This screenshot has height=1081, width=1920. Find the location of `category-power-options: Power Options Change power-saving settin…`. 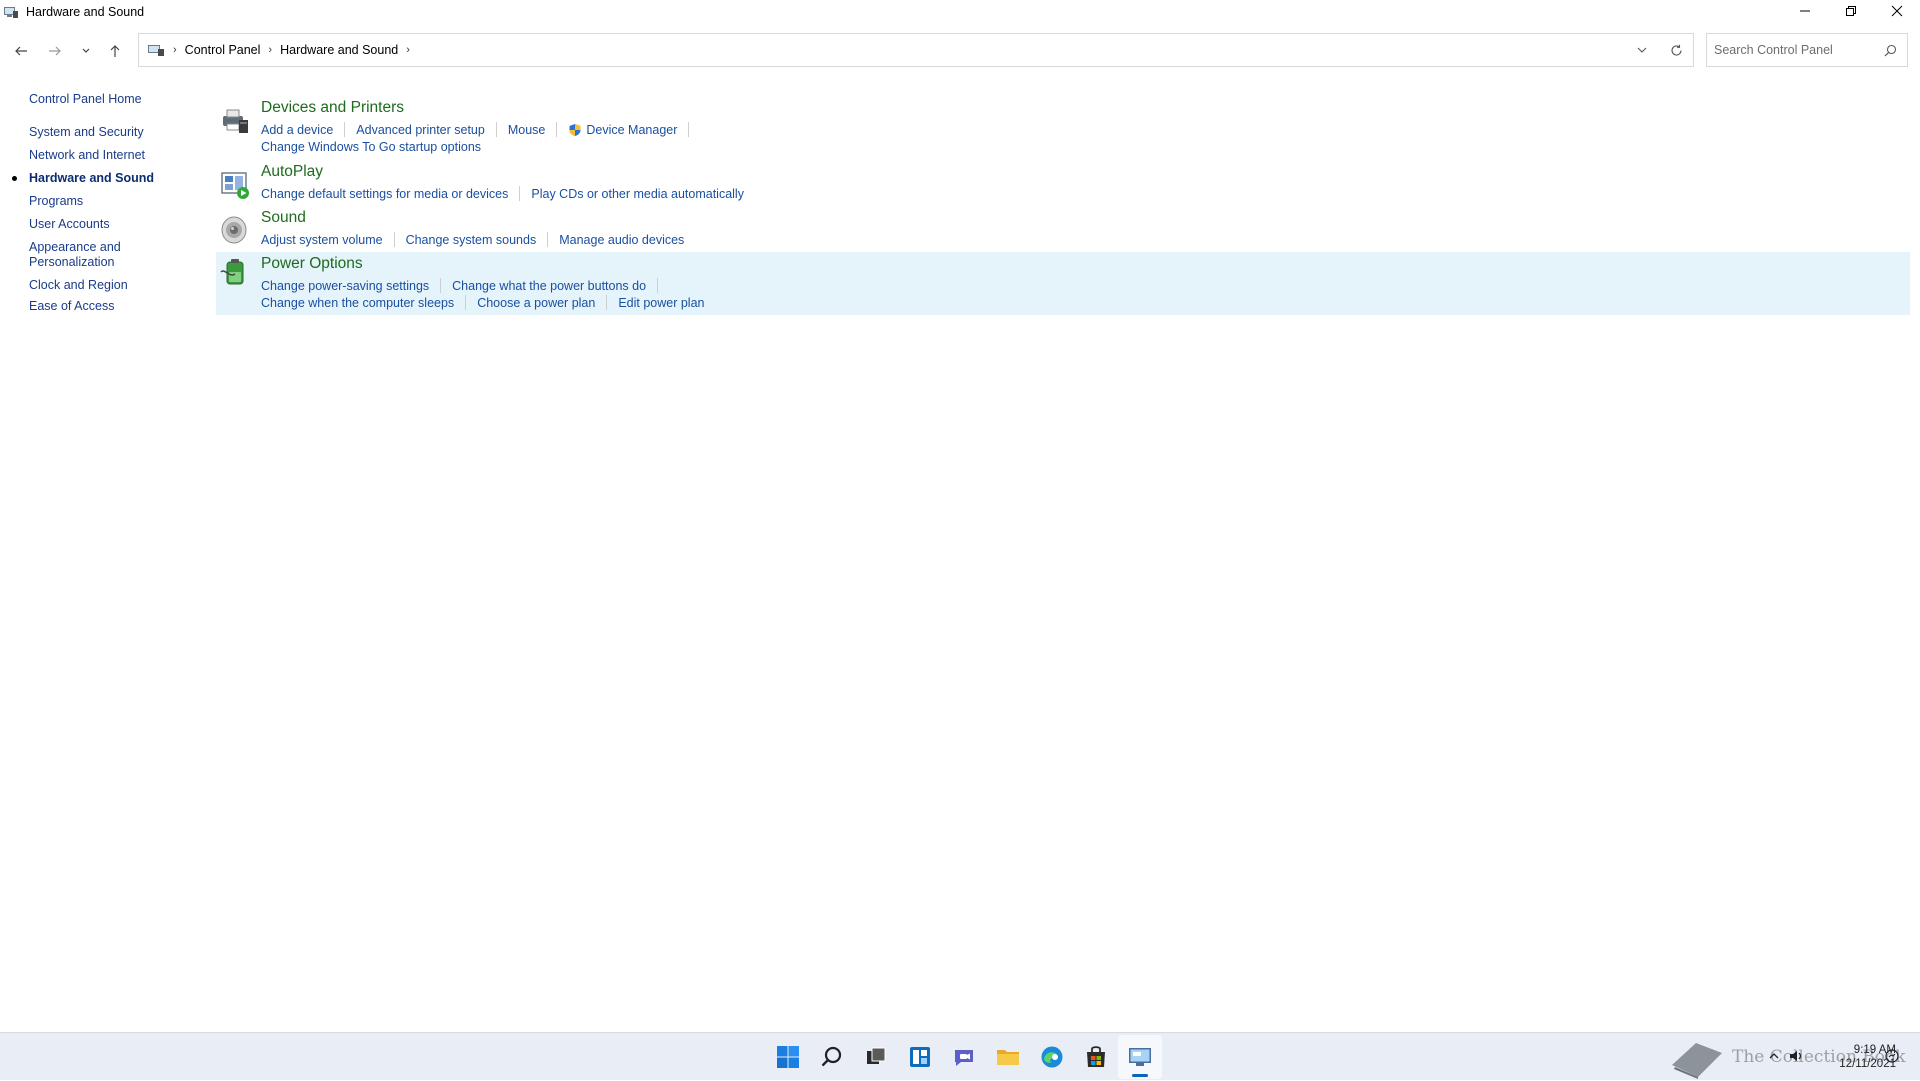

category-power-options: Power Options Change power-saving settin… is located at coordinates (1063, 283).